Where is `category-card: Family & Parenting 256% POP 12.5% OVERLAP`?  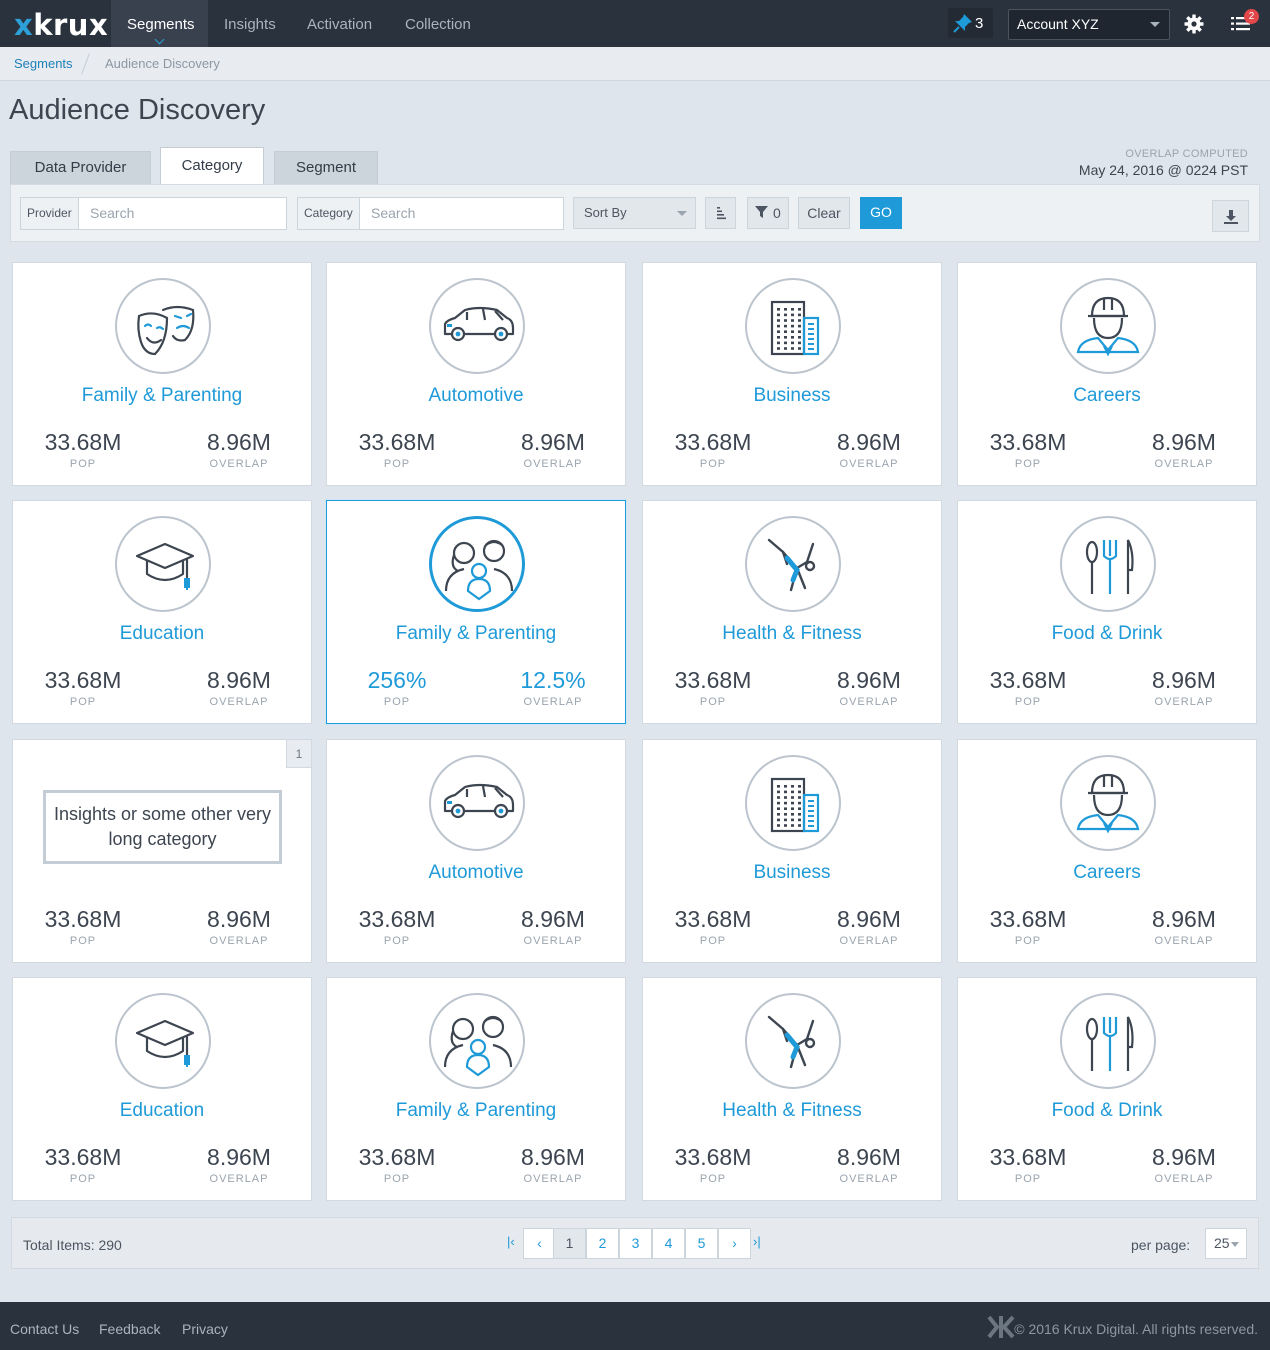 category-card: Family & Parenting 256% POP 12.5% OVERLAP is located at coordinates (476, 612).